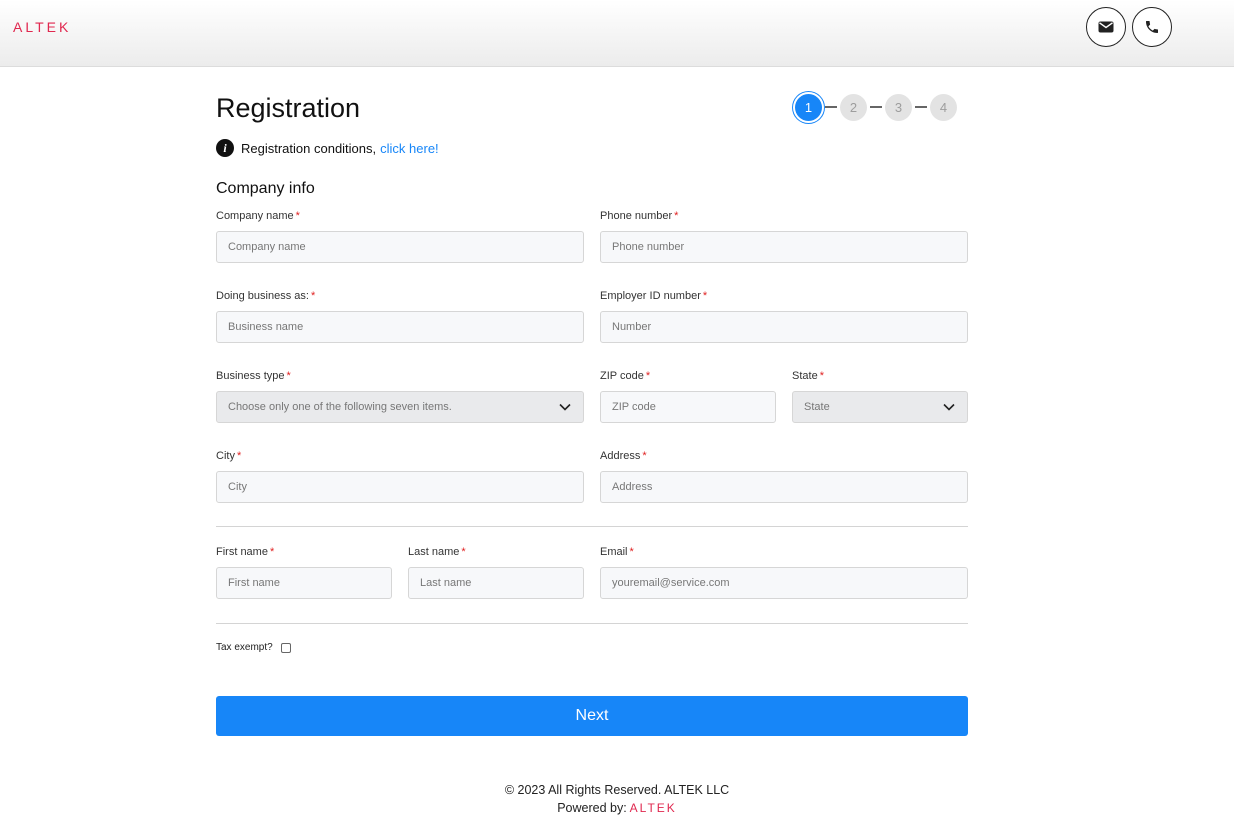  What do you see at coordinates (309, 148) in the screenshot?
I see `notice-text: Registration conditions,` at bounding box center [309, 148].